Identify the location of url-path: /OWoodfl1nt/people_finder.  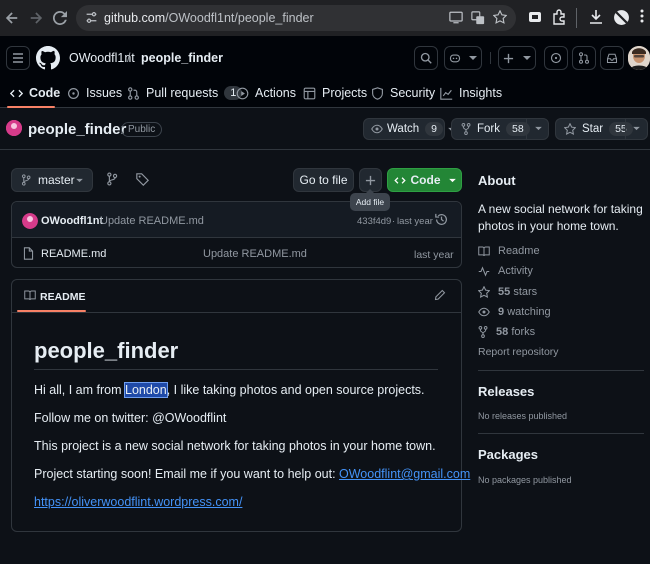
(239, 18).